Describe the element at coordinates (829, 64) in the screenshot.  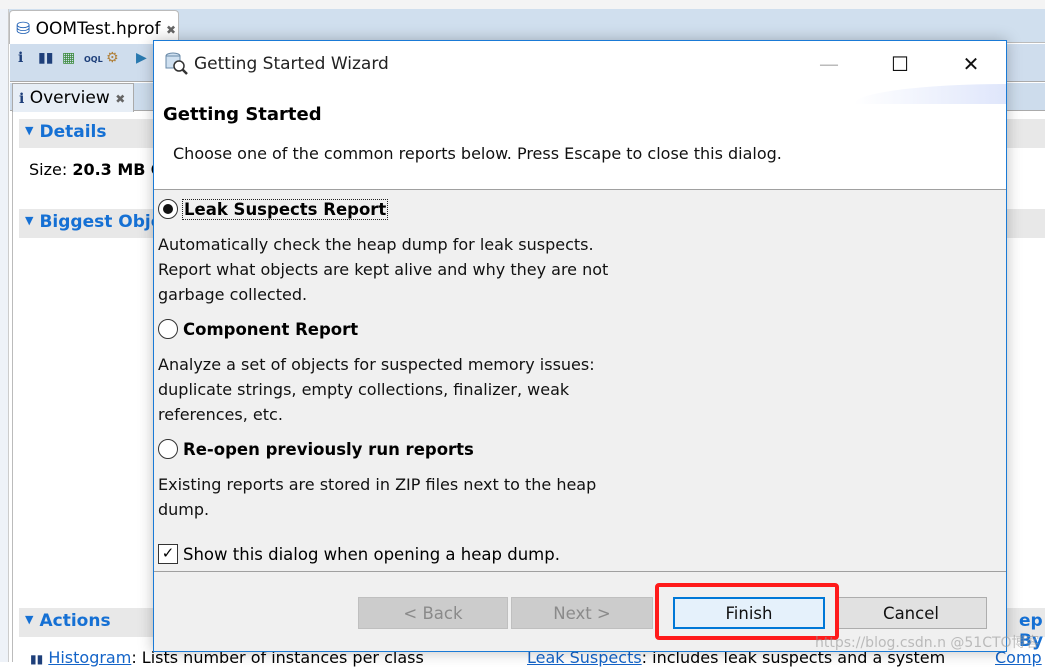
I see `minimize-button: —` at that location.